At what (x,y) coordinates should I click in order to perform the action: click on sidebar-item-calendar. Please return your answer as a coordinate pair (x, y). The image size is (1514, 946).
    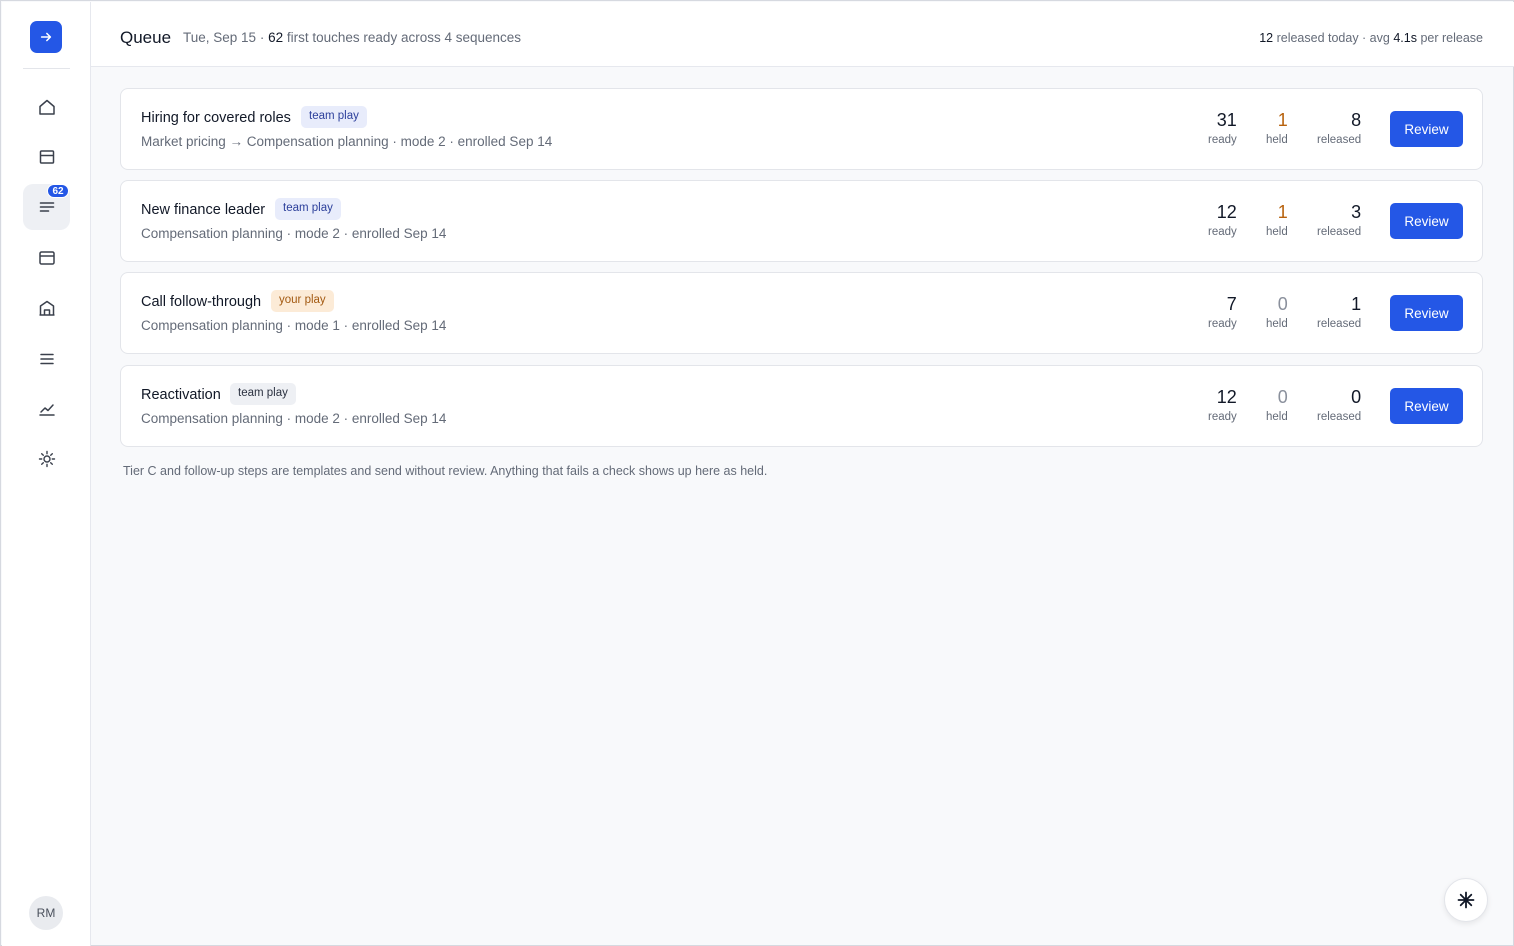
    Looking at the image, I should click on (46, 258).